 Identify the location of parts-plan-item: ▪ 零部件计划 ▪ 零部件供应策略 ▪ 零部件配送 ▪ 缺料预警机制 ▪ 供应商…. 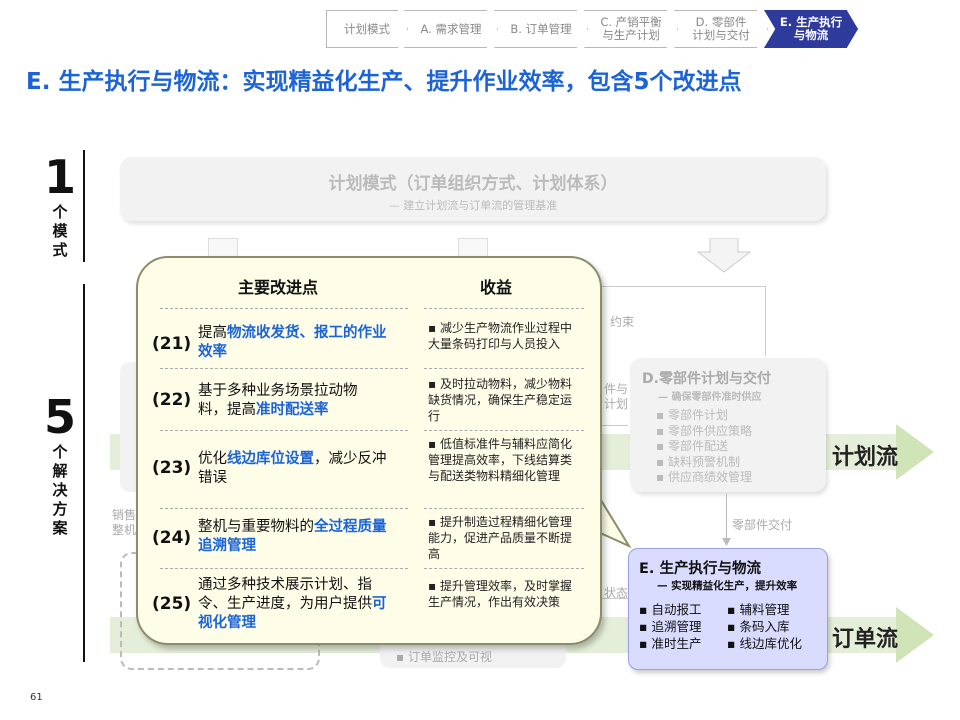
(704, 447).